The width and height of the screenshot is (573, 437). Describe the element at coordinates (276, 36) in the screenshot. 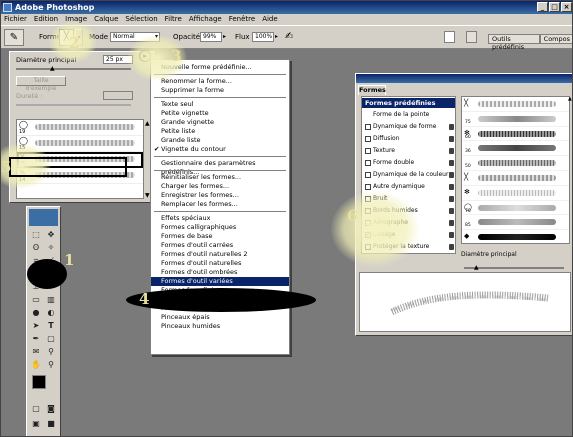

I see `flux-arrow-icon: ▸` at that location.